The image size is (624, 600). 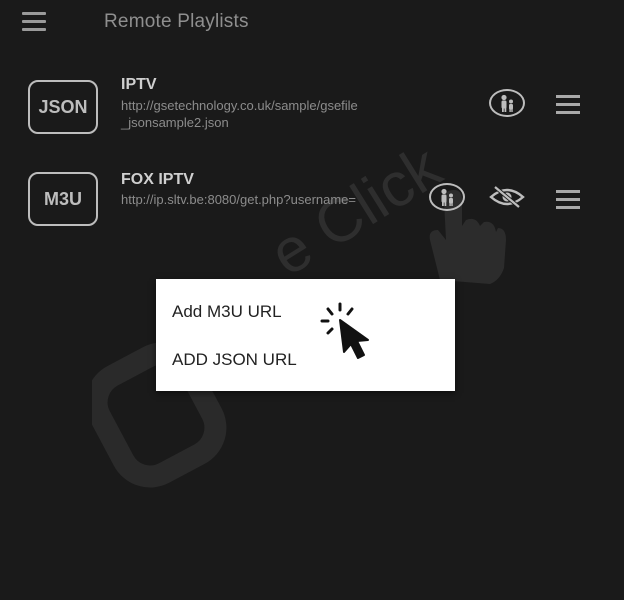 I want to click on m3u-format-badge: M3U, so click(x=63, y=199).